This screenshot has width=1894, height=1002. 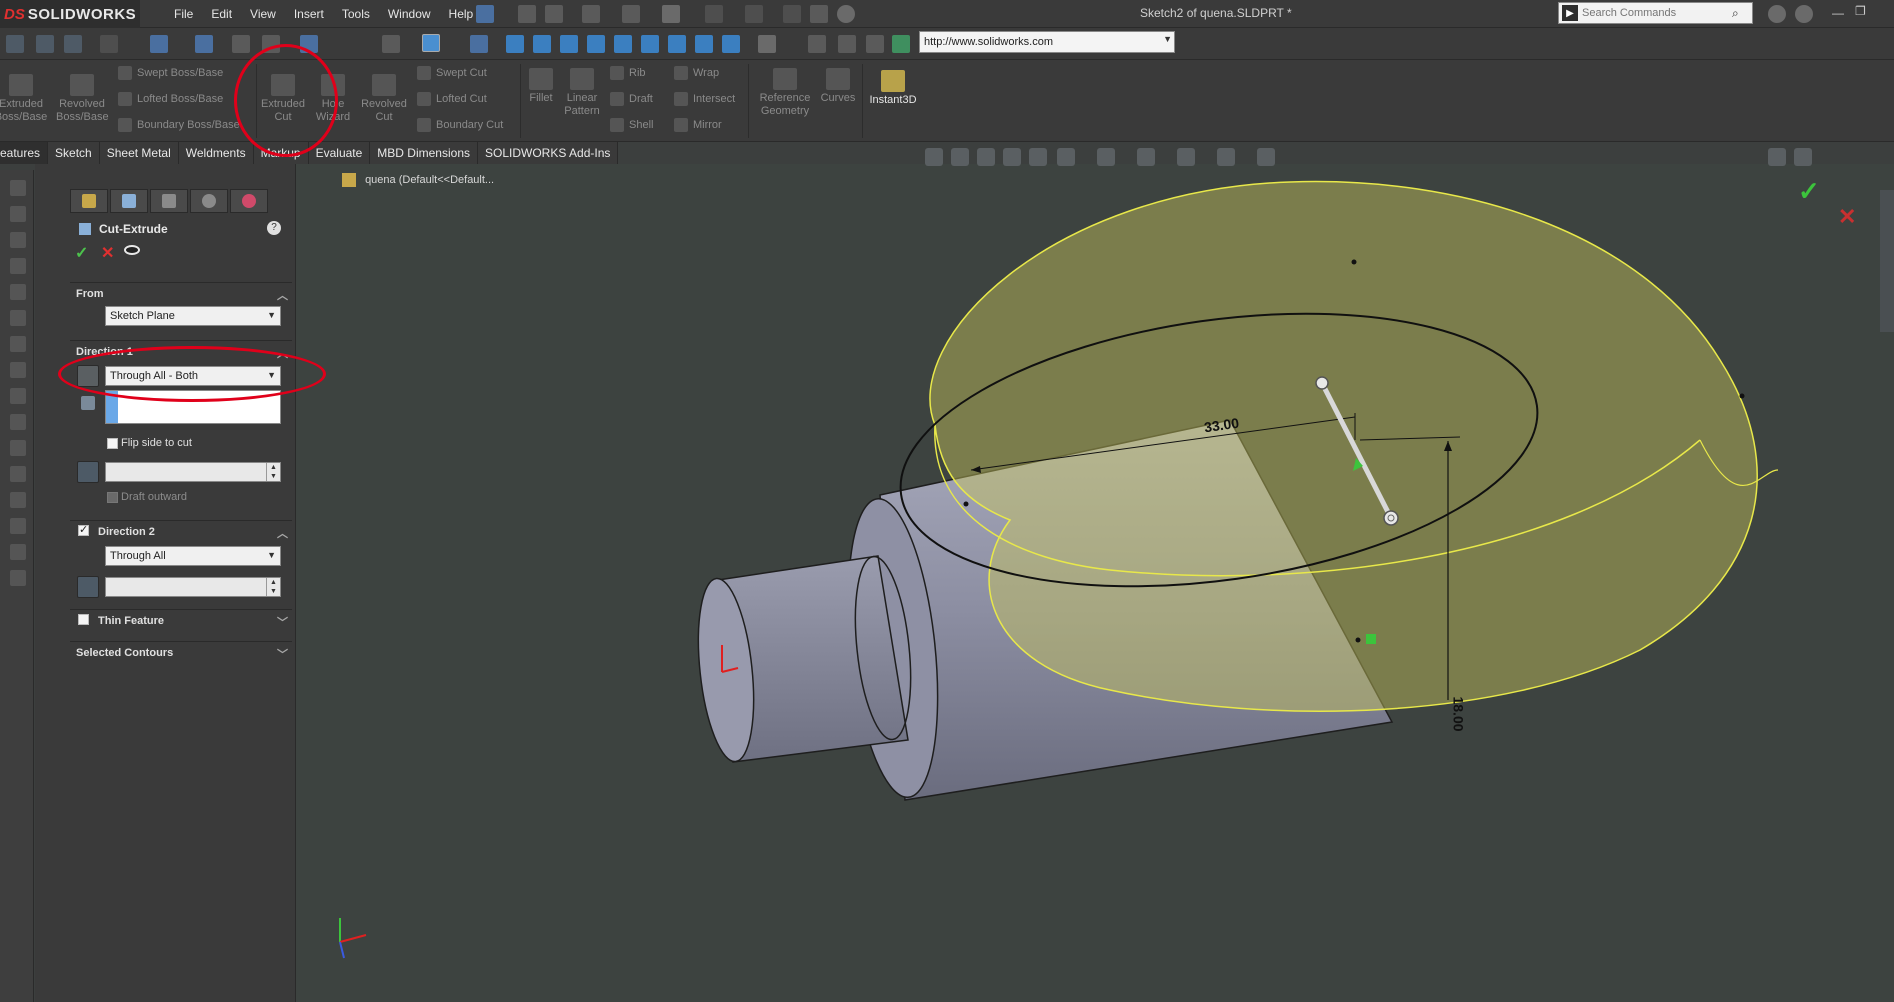 What do you see at coordinates (631, 14) in the screenshot?
I see `save-icon` at bounding box center [631, 14].